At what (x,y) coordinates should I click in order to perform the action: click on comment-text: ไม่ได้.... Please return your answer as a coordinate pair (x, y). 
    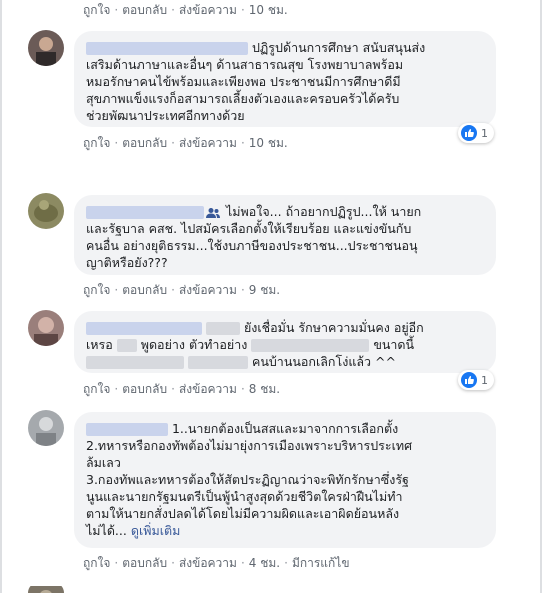
    Looking at the image, I should click on (106, 530).